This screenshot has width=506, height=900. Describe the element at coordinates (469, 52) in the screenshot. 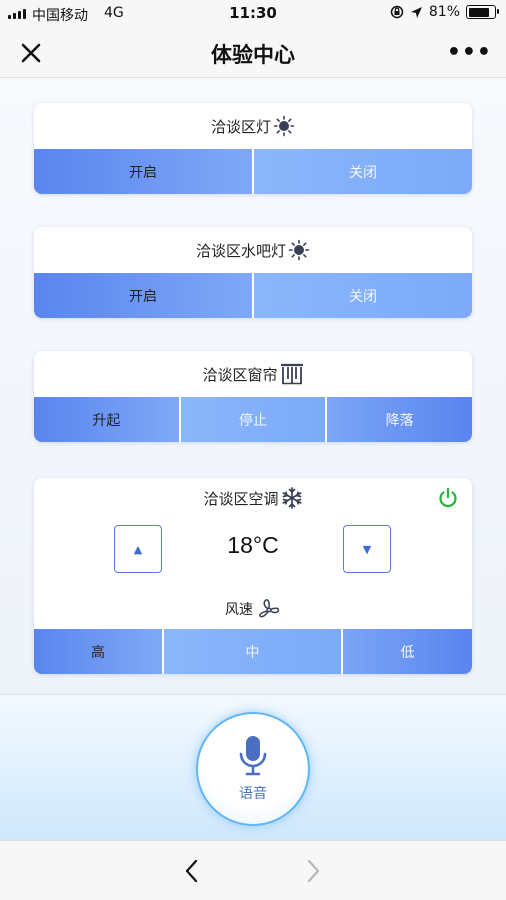

I see `more-icon: •••` at that location.